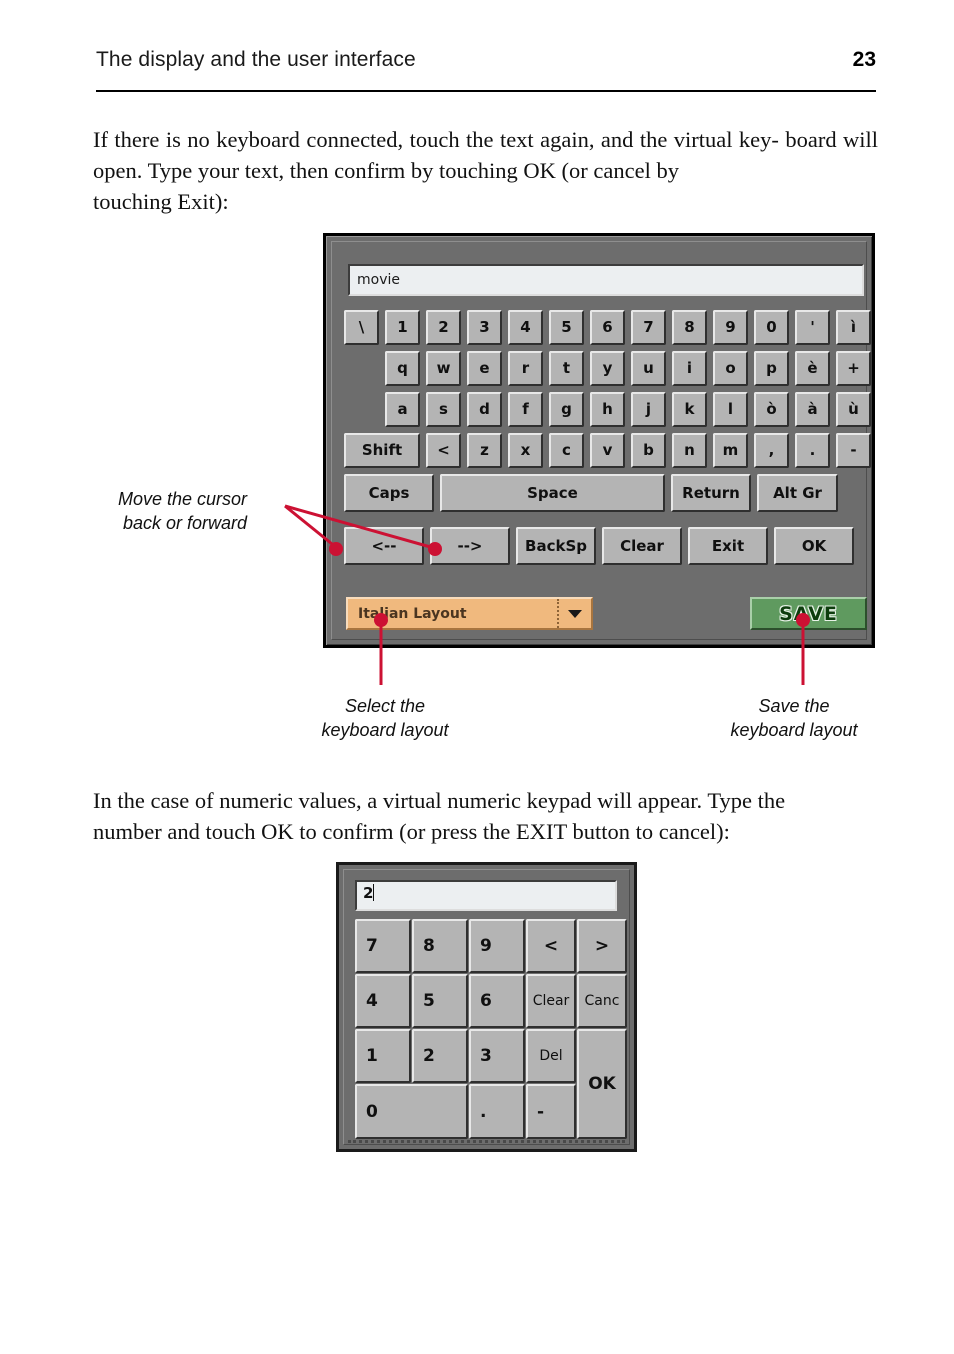  Describe the element at coordinates (497, 1056) in the screenshot. I see `keypad-key-3: 3` at that location.